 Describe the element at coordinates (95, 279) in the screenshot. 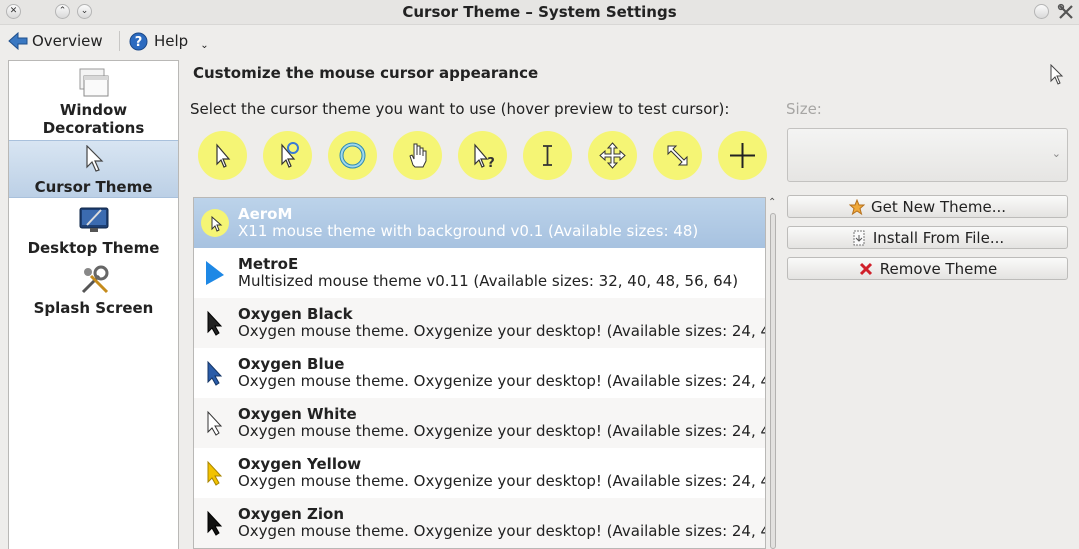

I see `tools-icon` at that location.